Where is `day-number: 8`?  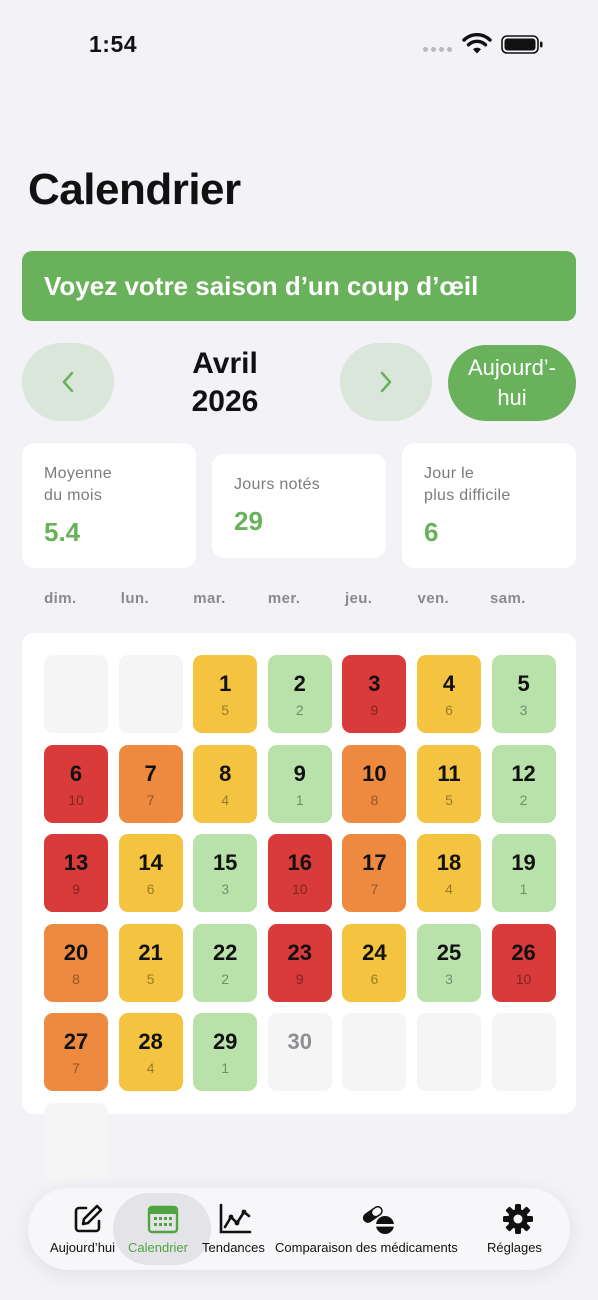 day-number: 8 is located at coordinates (225, 773).